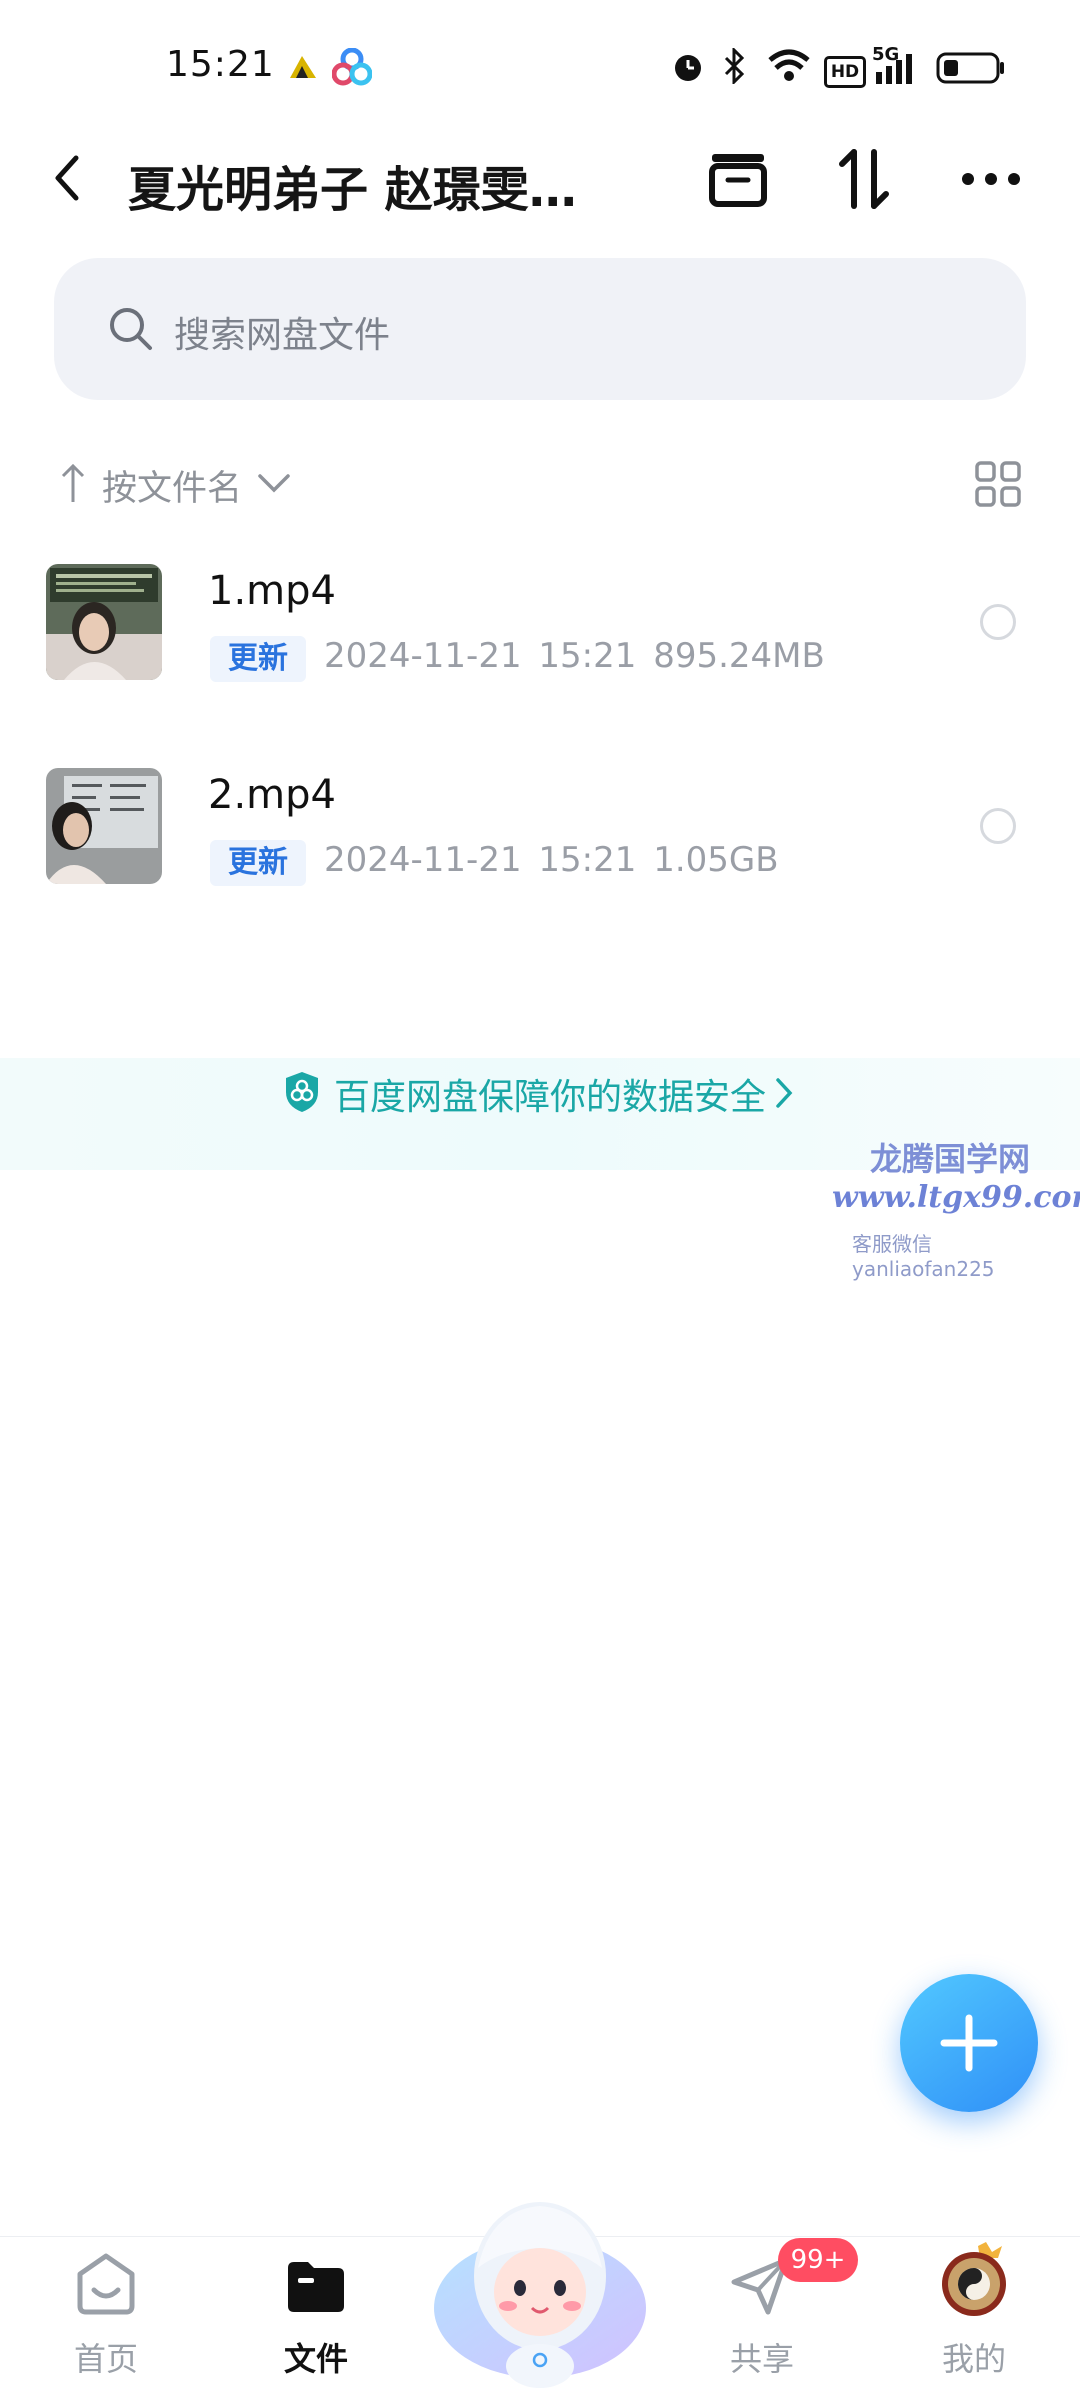  What do you see at coordinates (540, 65) in the screenshot?
I see `status-bar: 15:21 HD 5G` at bounding box center [540, 65].